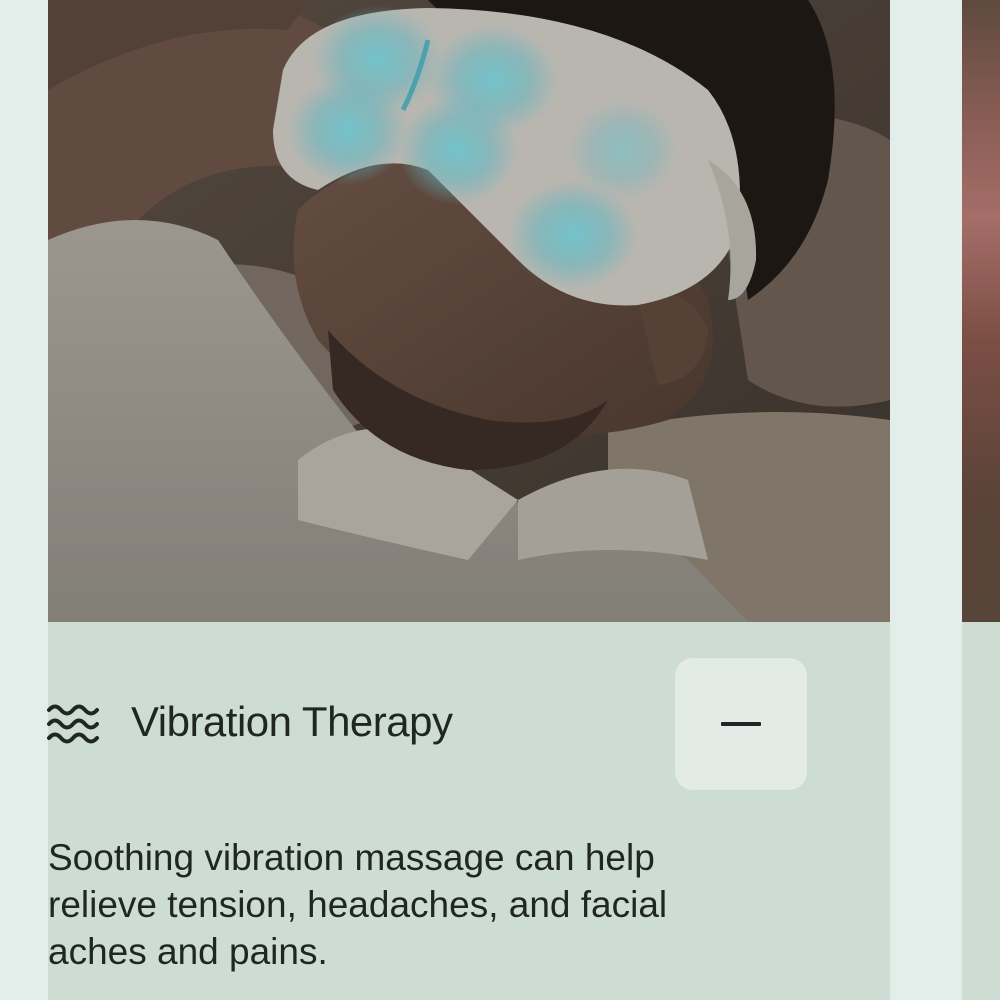  I want to click on collapse-button, so click(741, 724).